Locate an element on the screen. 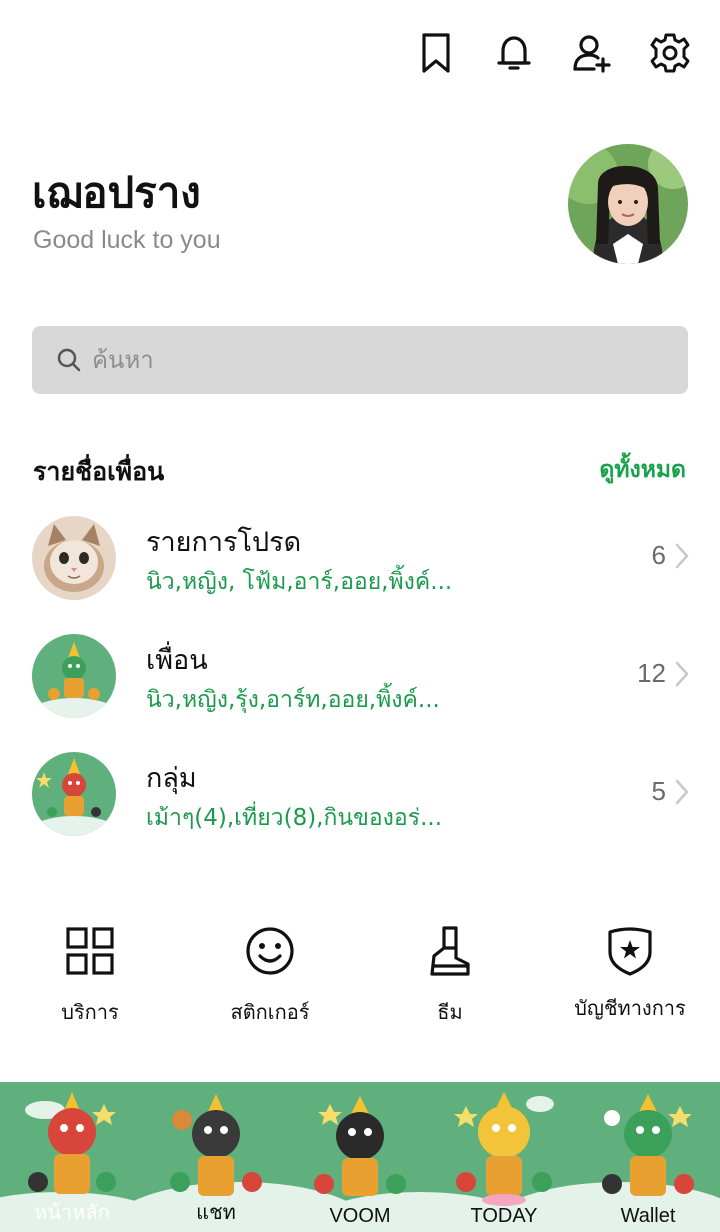 This screenshot has height=1232, width=720. tab-chat: แชท is located at coordinates (216, 1212).